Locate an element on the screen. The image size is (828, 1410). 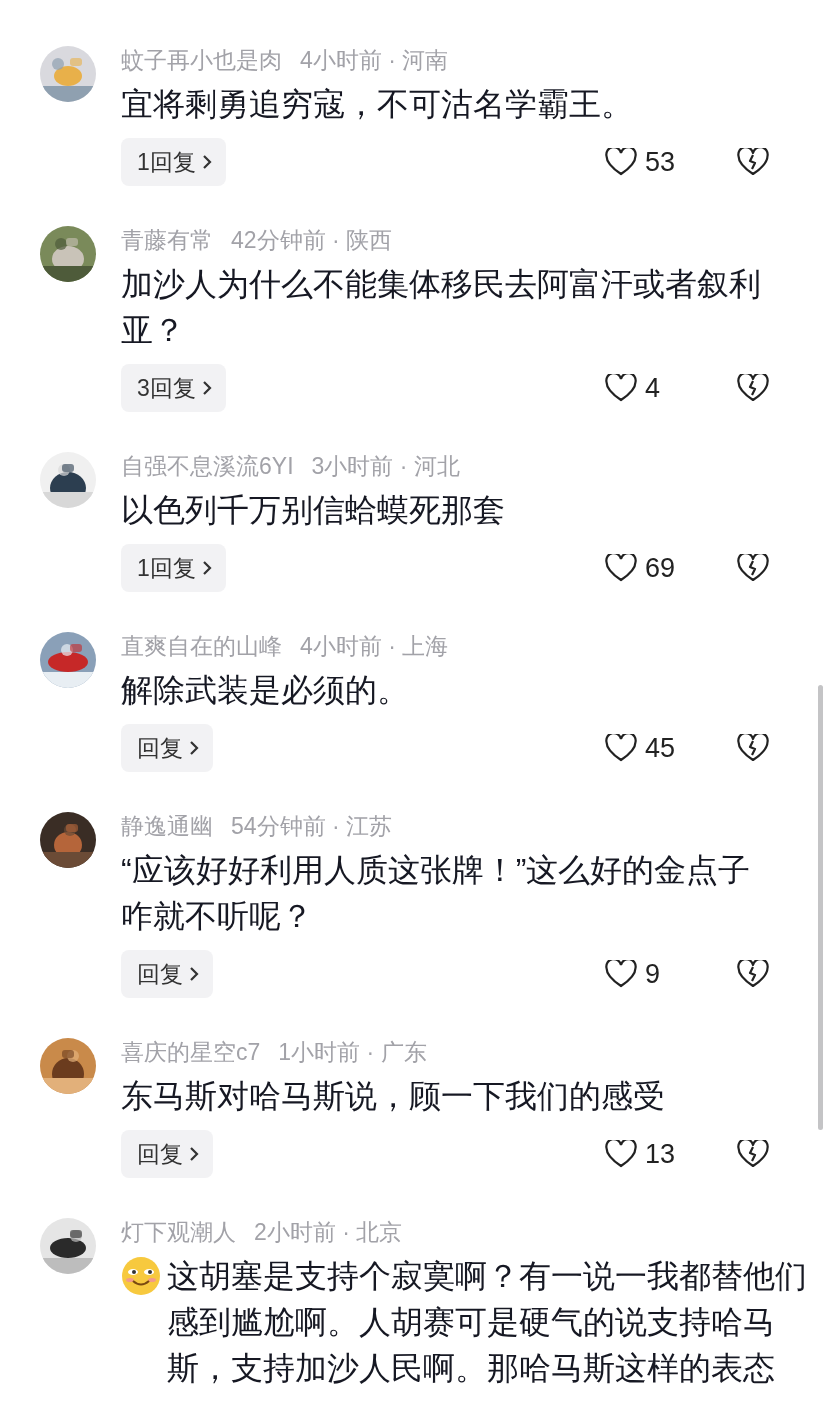
comment-time-location: 54分钟前 · 江苏 is located at coordinates (312, 826).